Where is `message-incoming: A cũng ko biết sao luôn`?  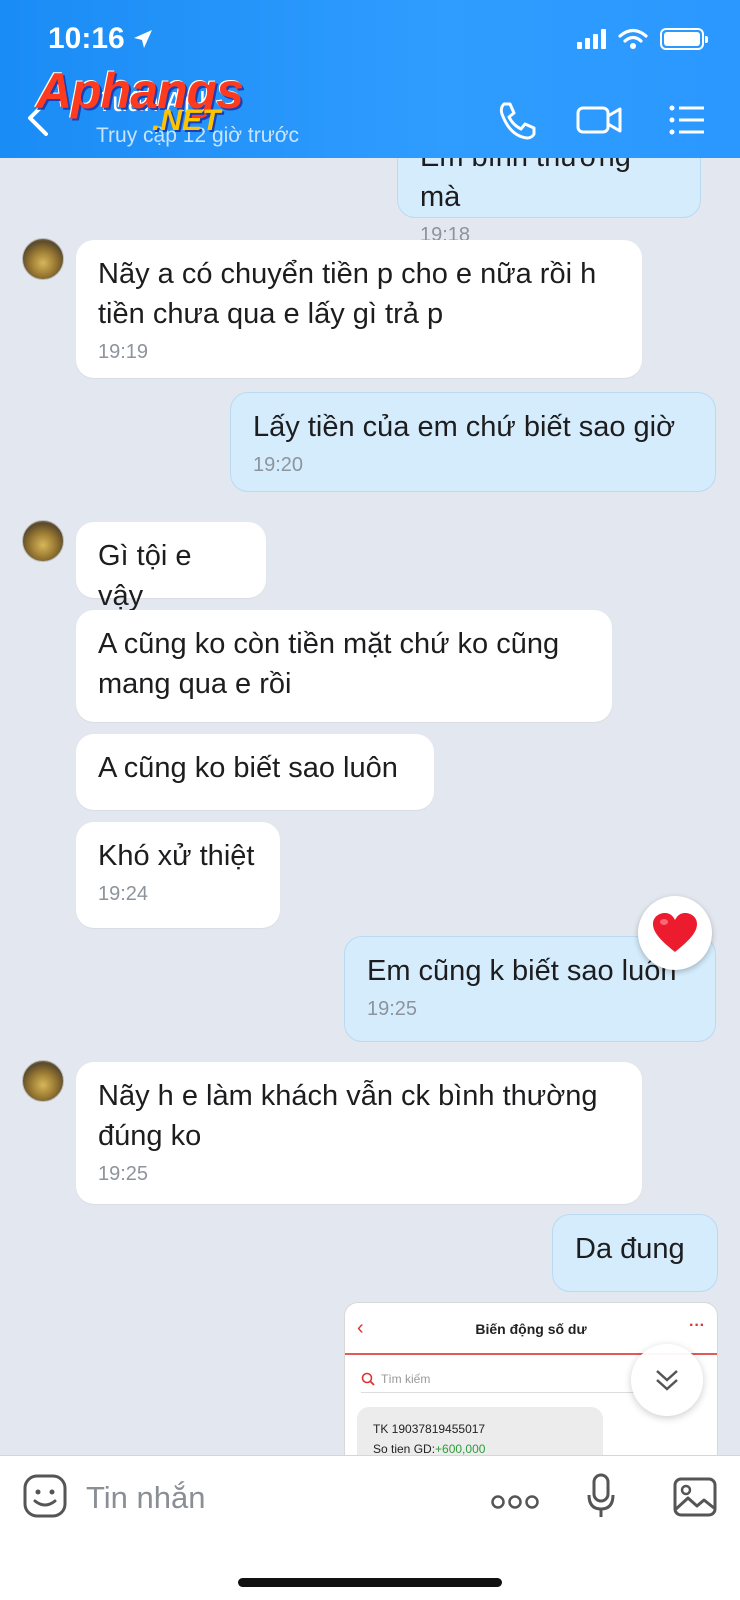
message-incoming: A cũng ko biết sao luôn is located at coordinates (255, 772).